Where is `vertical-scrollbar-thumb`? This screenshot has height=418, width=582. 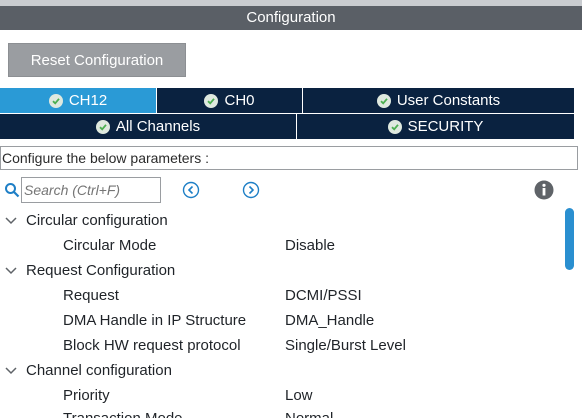 vertical-scrollbar-thumb is located at coordinates (569, 239).